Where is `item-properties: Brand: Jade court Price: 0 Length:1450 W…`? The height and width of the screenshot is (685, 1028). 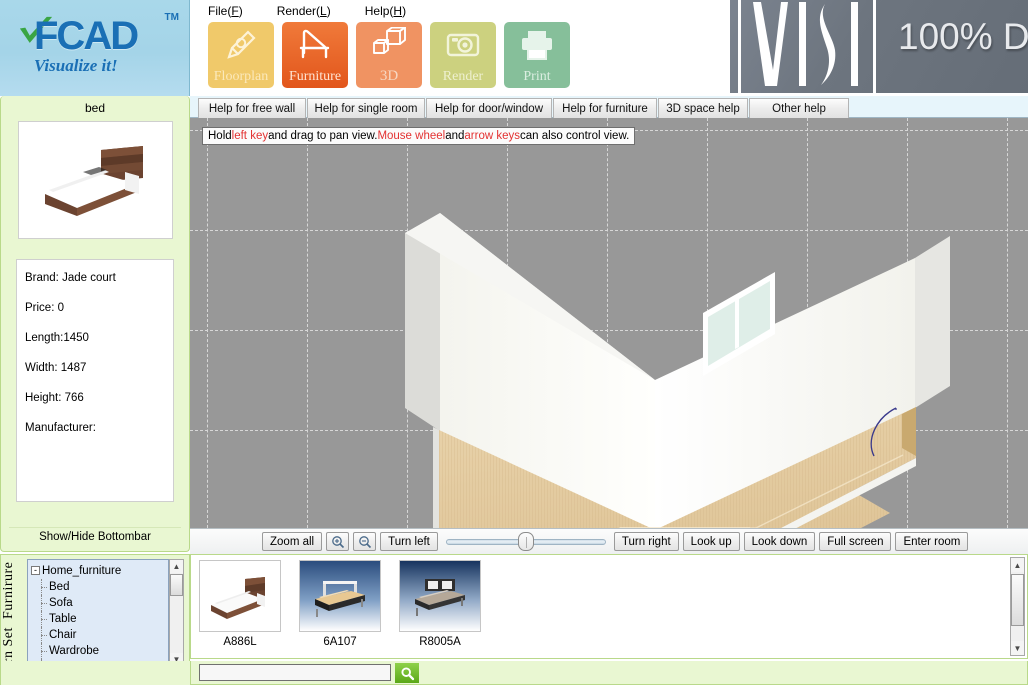
item-properties: Brand: Jade court Price: 0 Length:1450 W… is located at coordinates (95, 380).